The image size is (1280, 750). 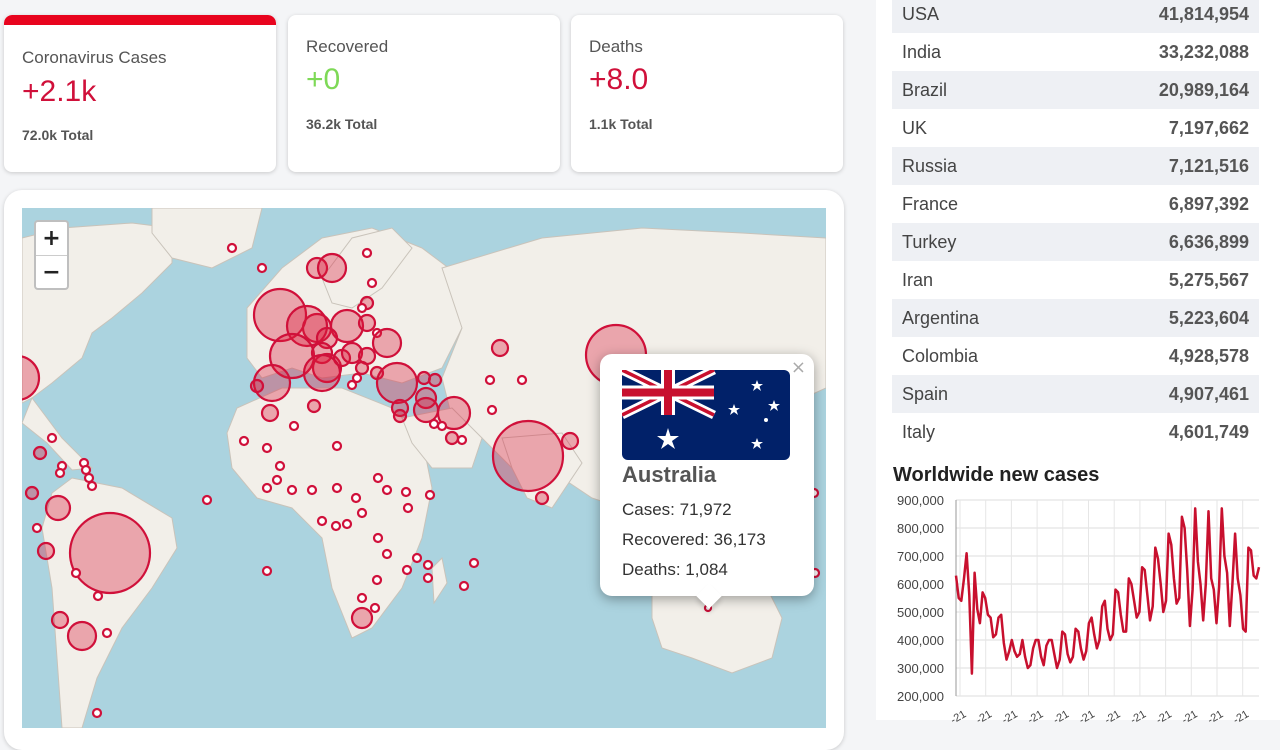 What do you see at coordinates (1075, 432) in the screenshot?
I see `country-row: Italy 4,601,749` at bounding box center [1075, 432].